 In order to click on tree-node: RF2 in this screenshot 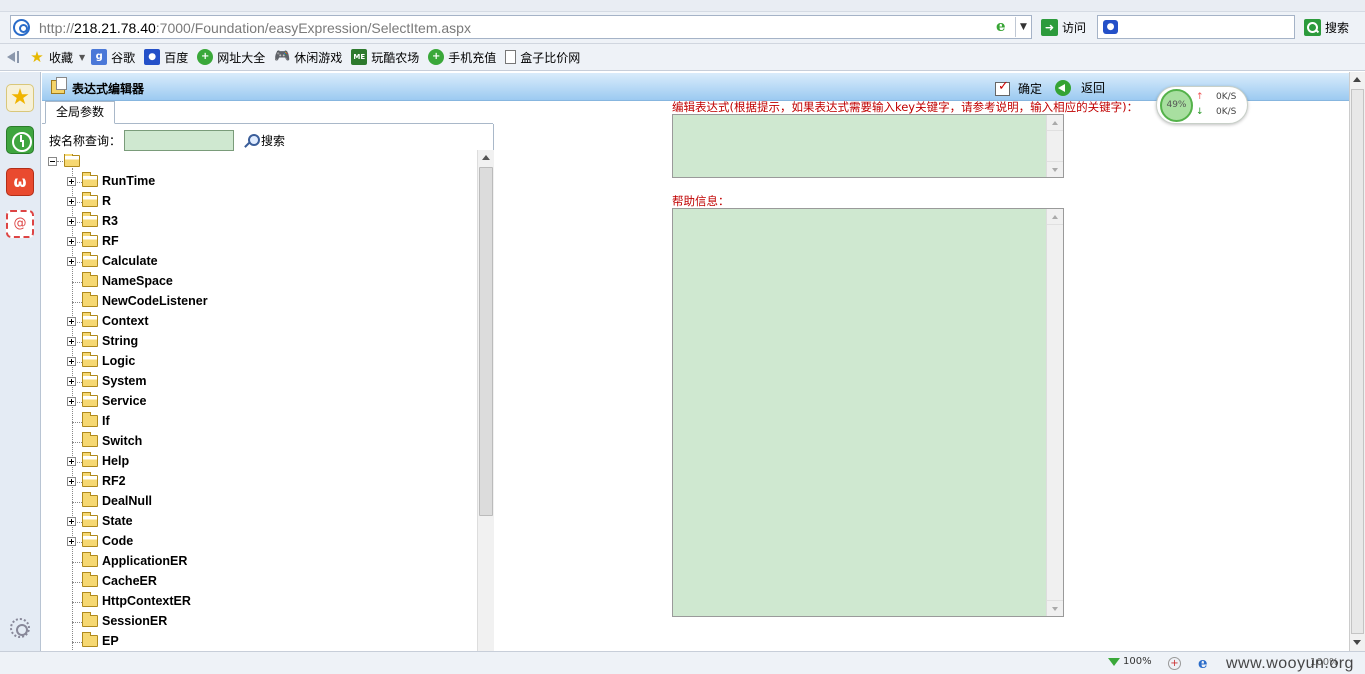, I will do `click(261, 482)`.